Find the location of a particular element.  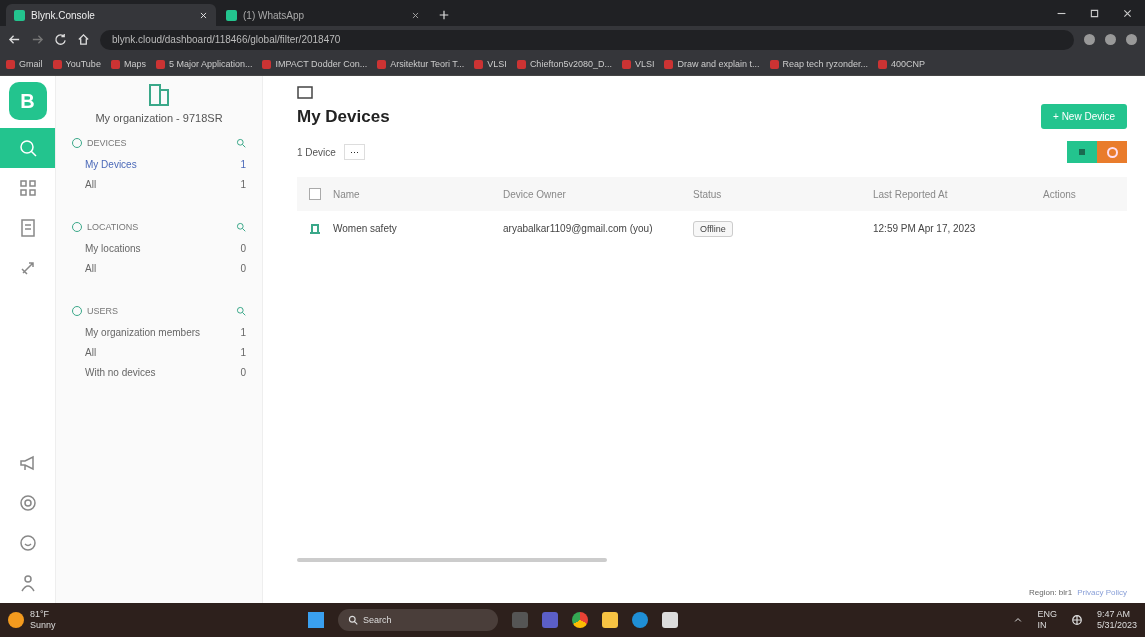

profile-icon is located at coordinates (1131, 39).